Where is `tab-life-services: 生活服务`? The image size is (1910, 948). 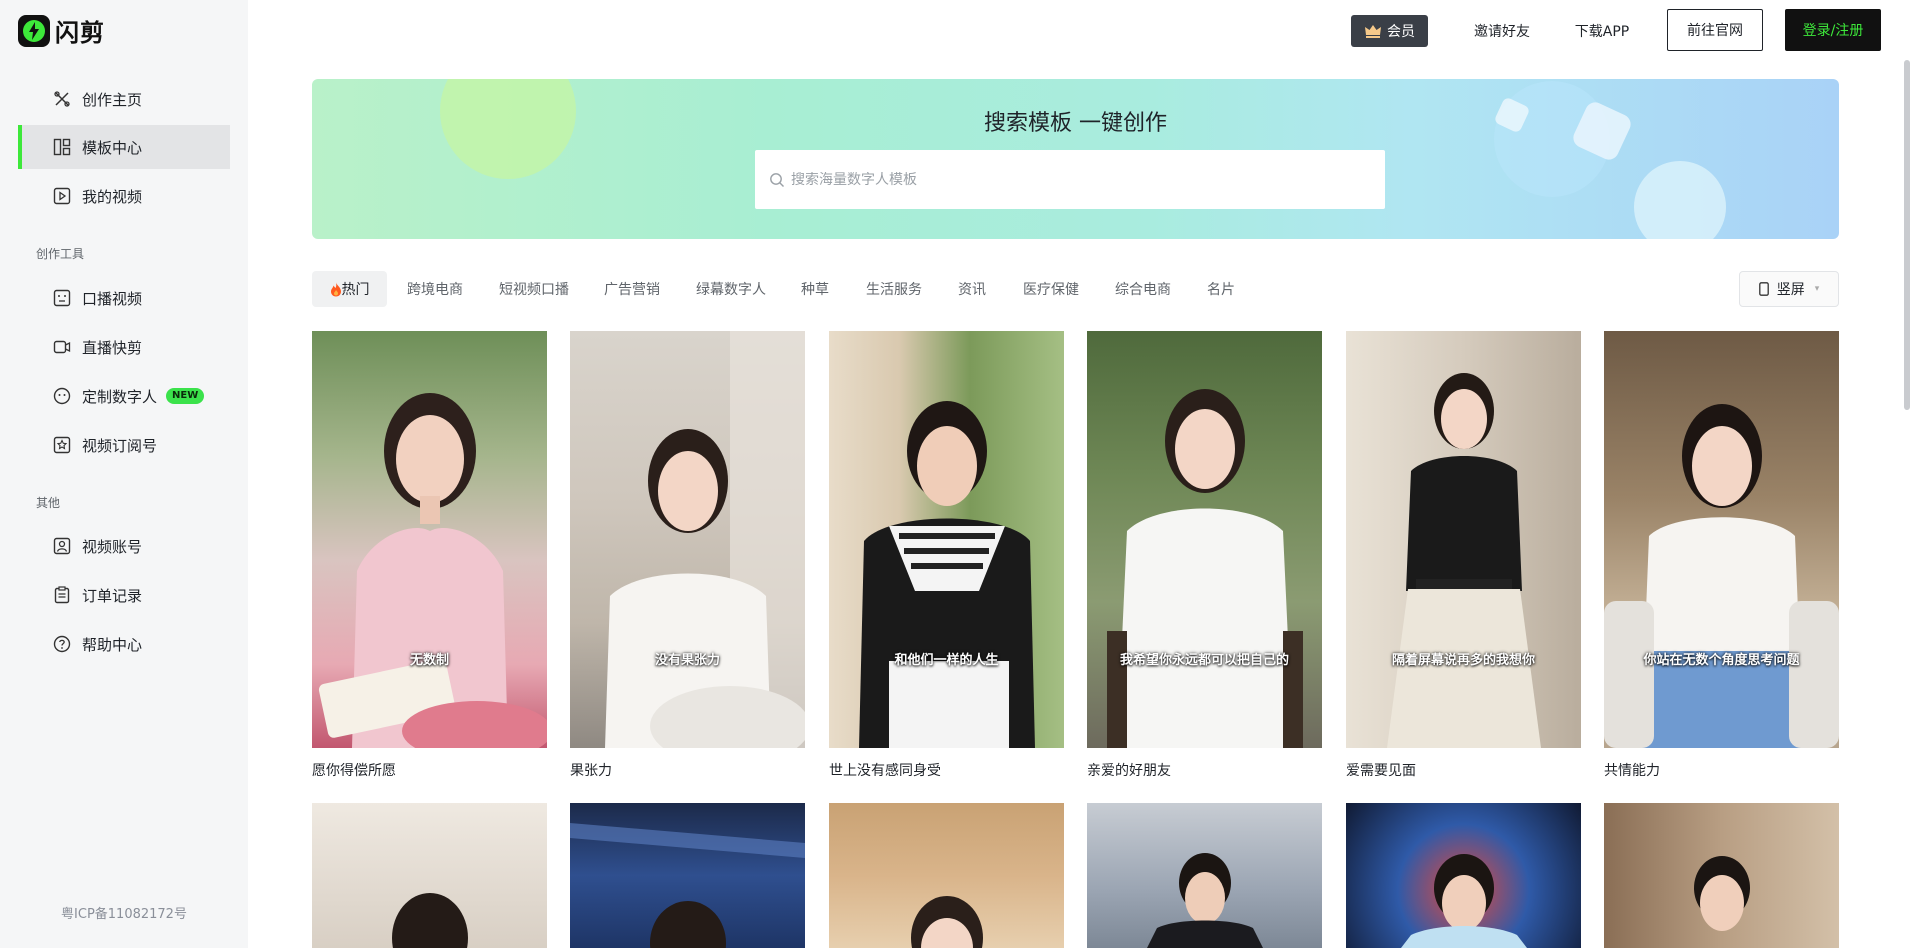
tab-life-services: 生活服务 is located at coordinates (894, 289).